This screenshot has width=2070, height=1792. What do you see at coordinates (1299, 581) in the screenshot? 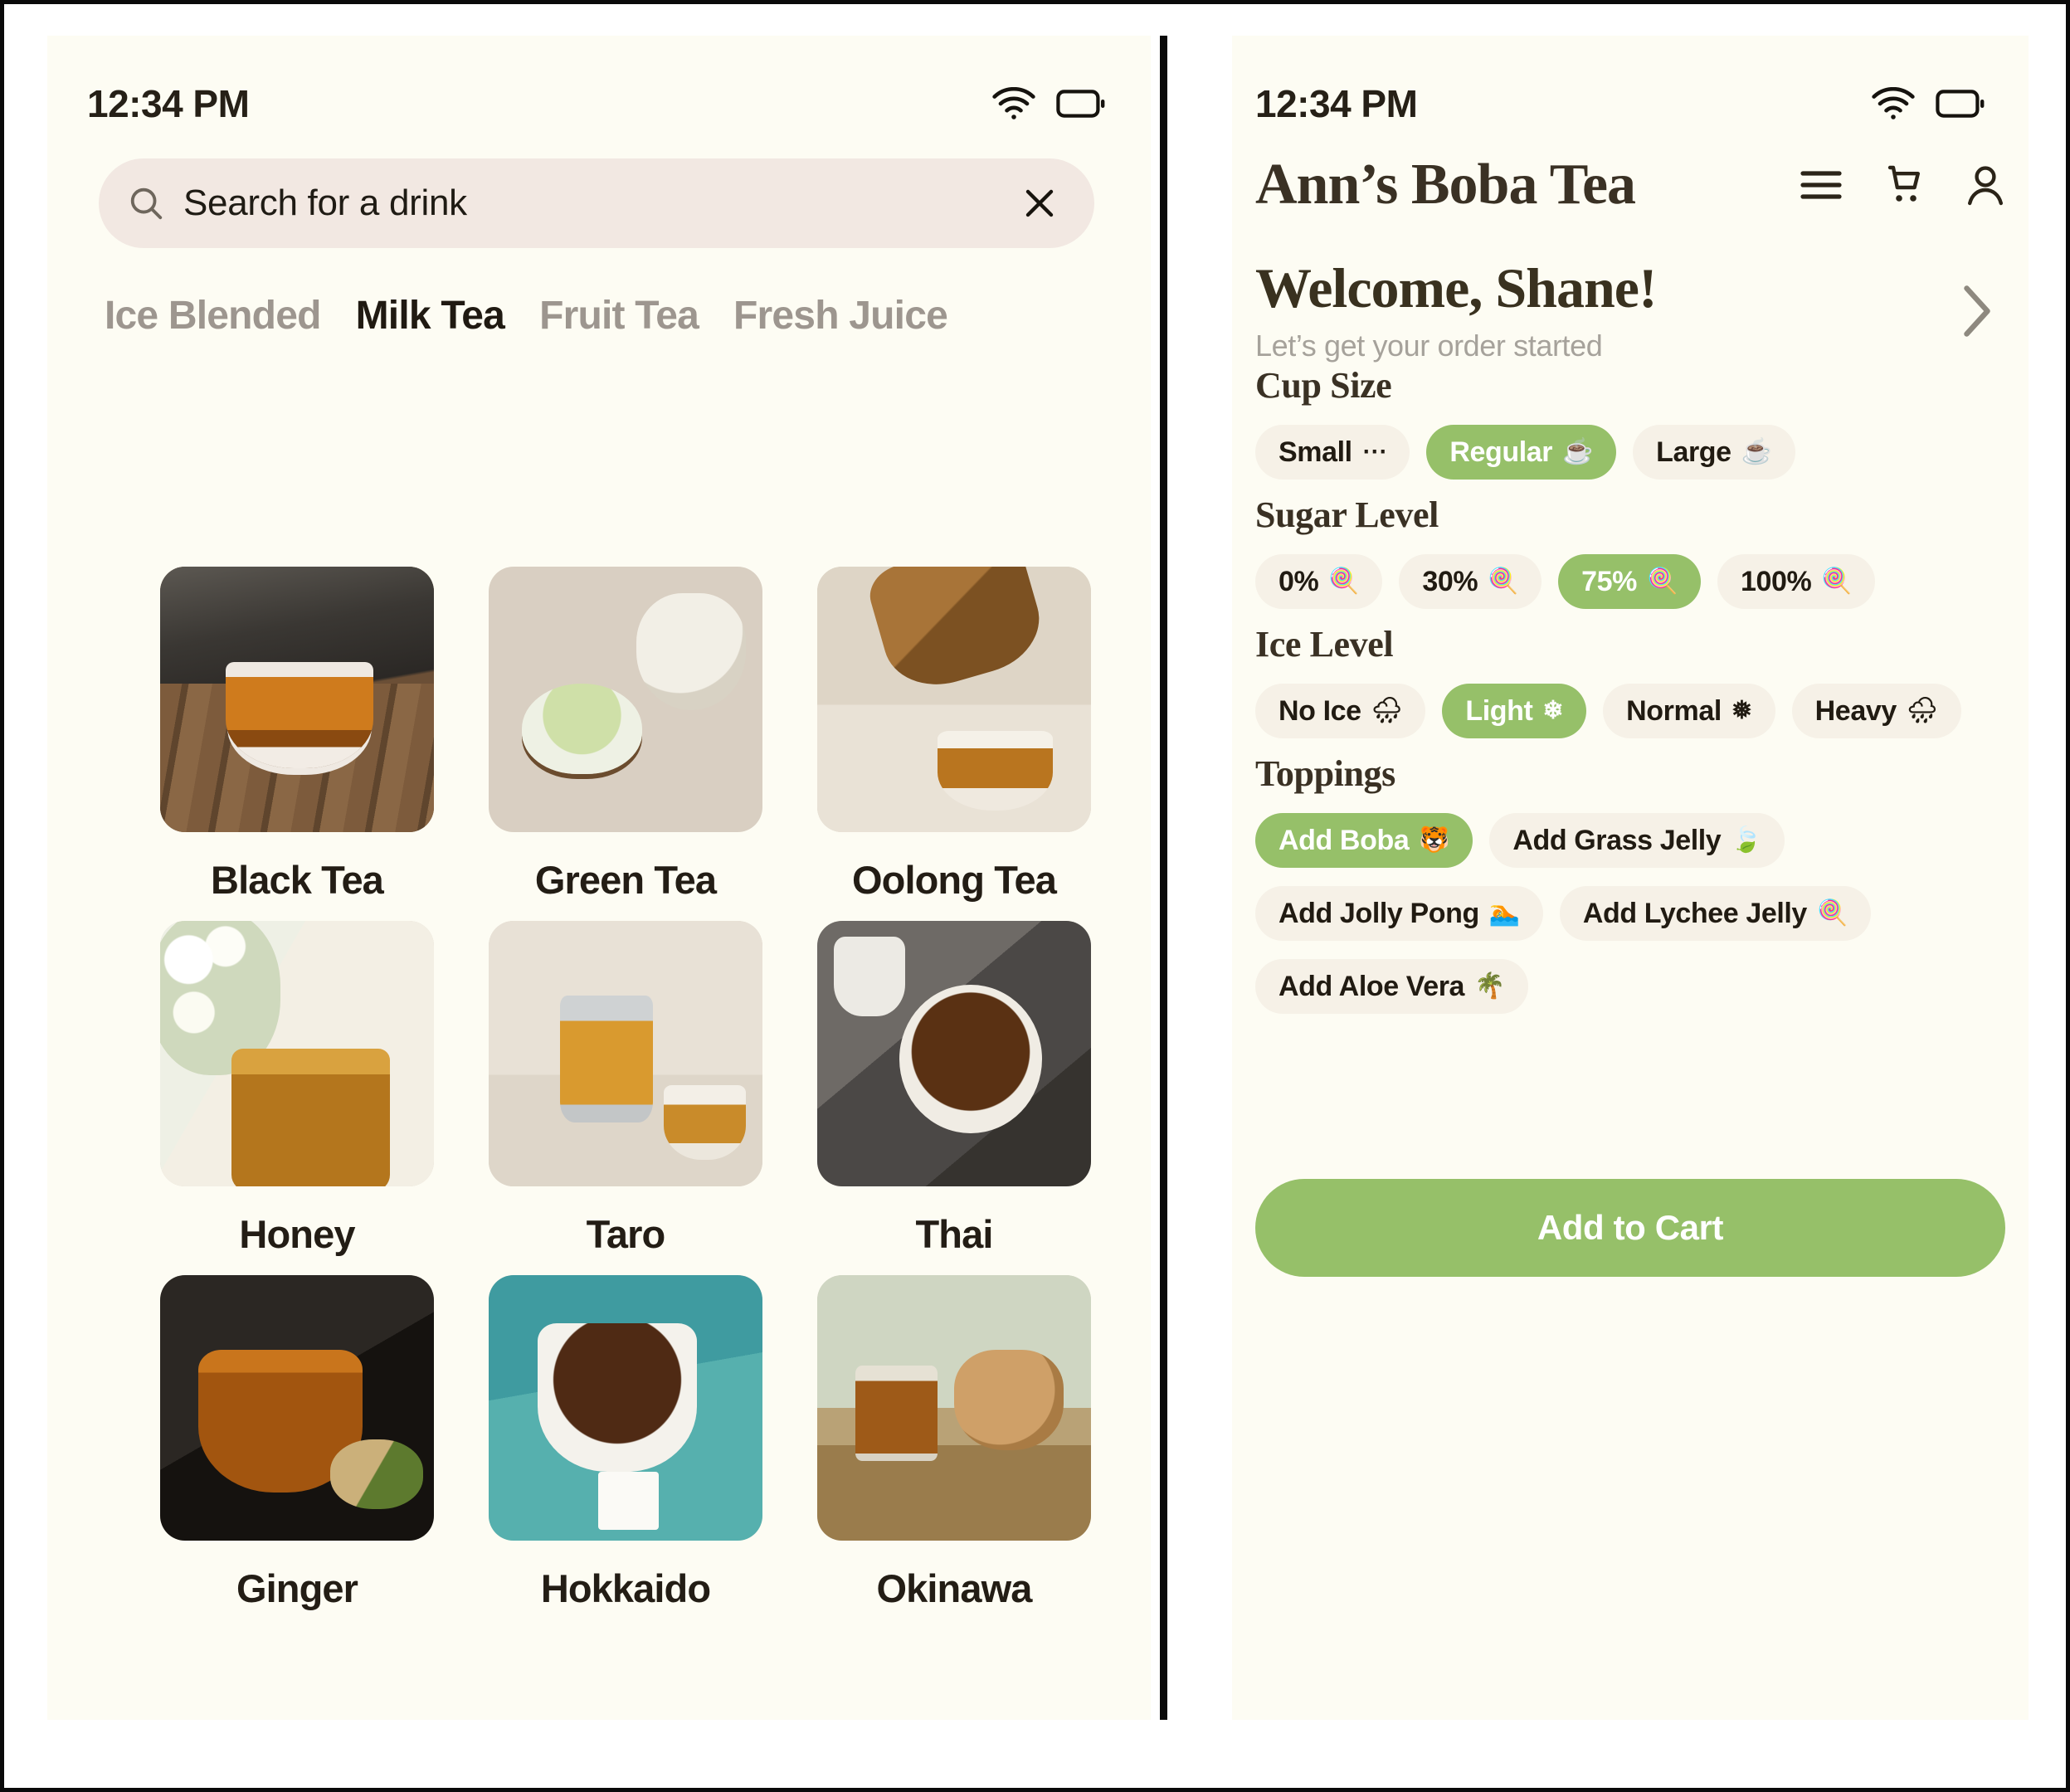
I see `chip-label: 0%` at bounding box center [1299, 581].